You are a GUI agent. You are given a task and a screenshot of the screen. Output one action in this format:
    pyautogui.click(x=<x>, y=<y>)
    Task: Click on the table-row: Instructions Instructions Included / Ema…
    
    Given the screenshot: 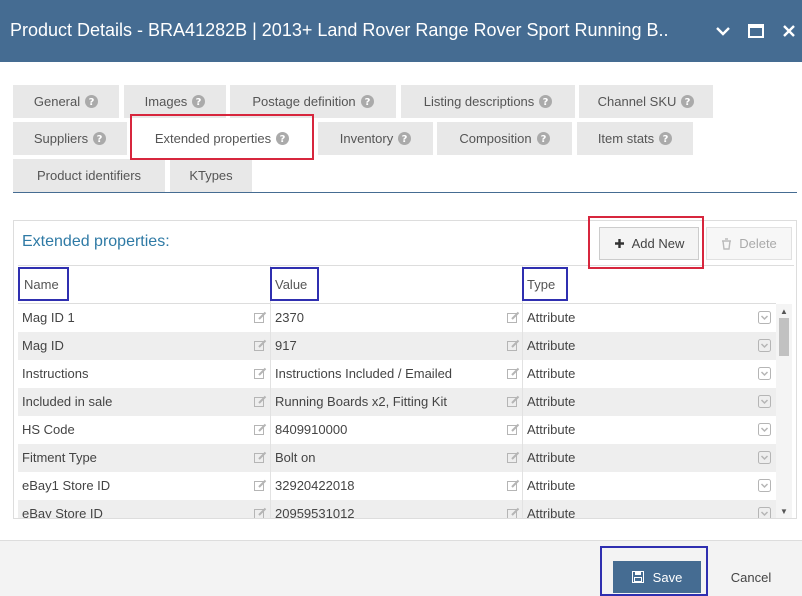 What is the action you would take?
    pyautogui.click(x=397, y=374)
    